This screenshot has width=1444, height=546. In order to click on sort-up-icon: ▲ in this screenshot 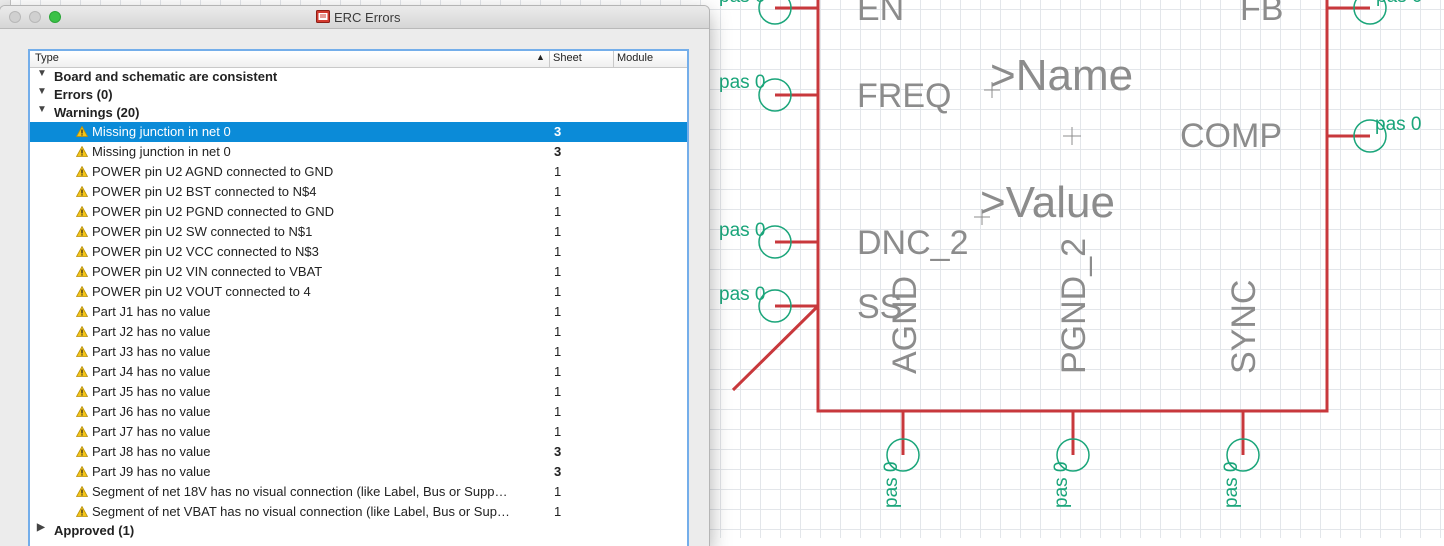, I will do `click(540, 57)`.